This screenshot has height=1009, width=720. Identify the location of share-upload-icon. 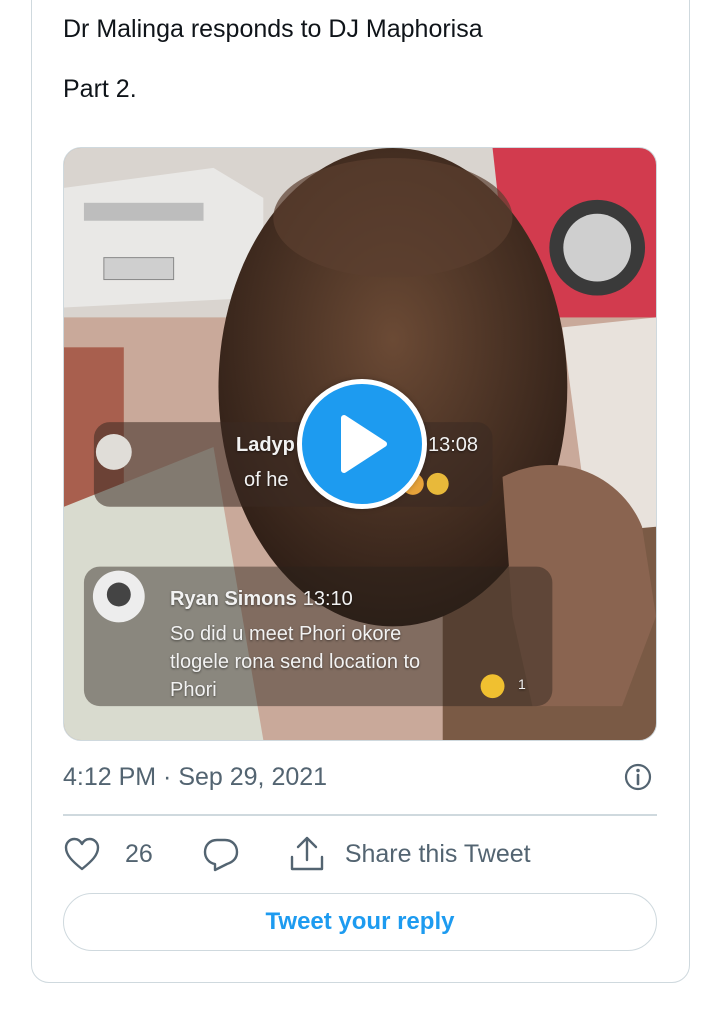
(307, 853).